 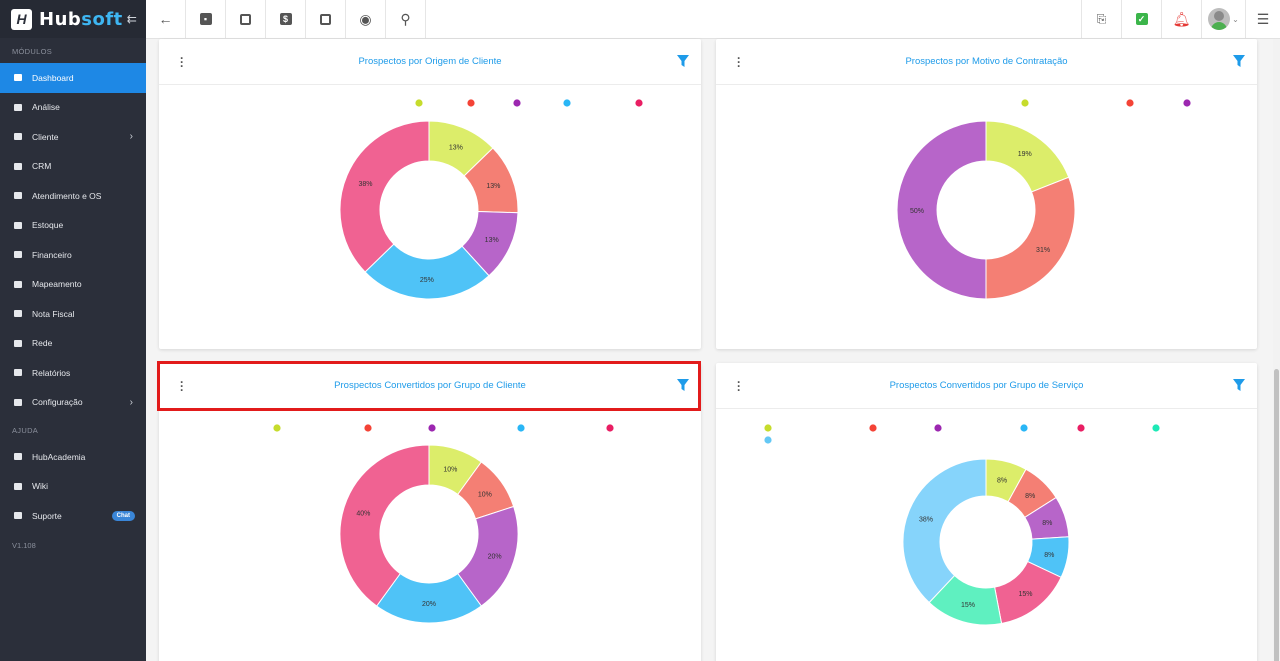 What do you see at coordinates (450, 469) in the screenshot?
I see `slice-label-1: 10%` at bounding box center [450, 469].